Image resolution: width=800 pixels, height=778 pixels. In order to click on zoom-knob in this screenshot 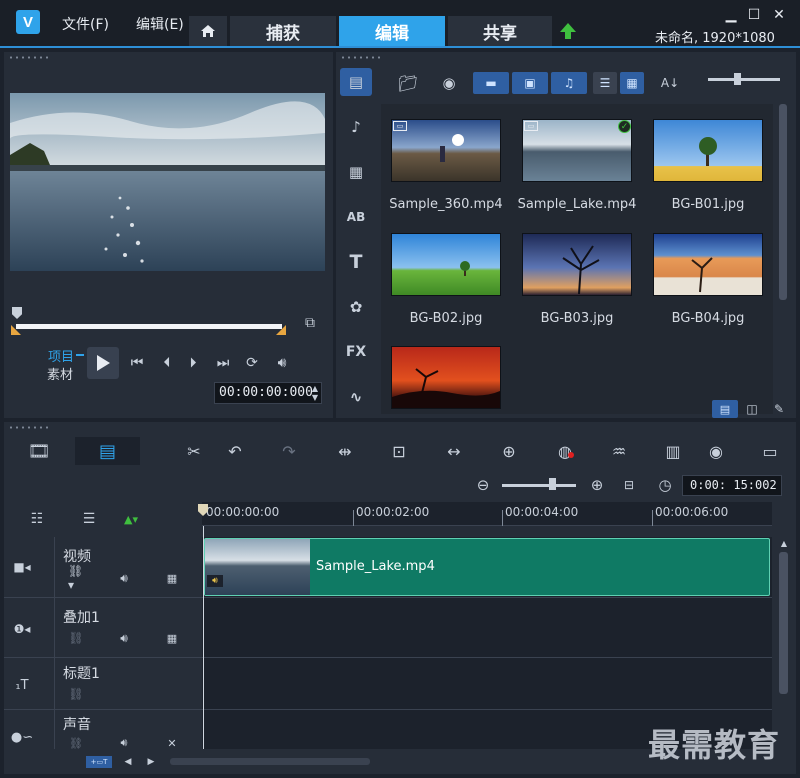, I will do `click(552, 484)`.